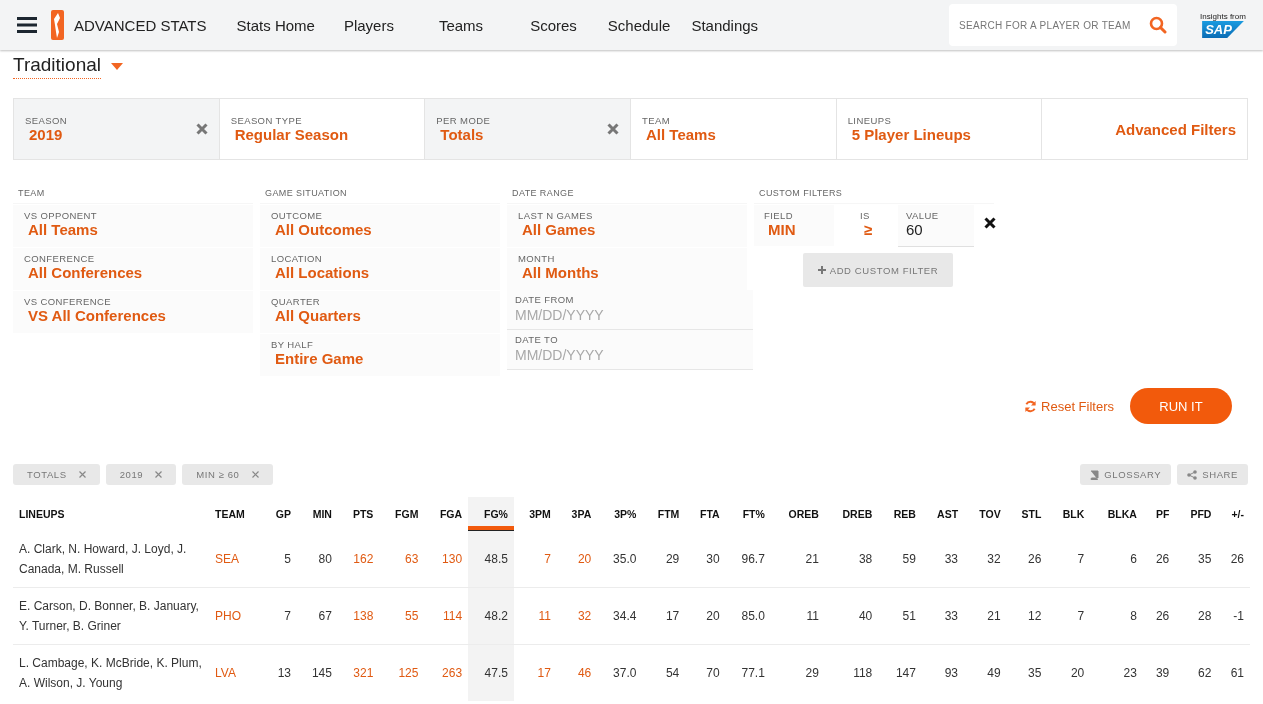  Describe the element at coordinates (535, 514) in the screenshot. I see `column-header: 3PM` at that location.